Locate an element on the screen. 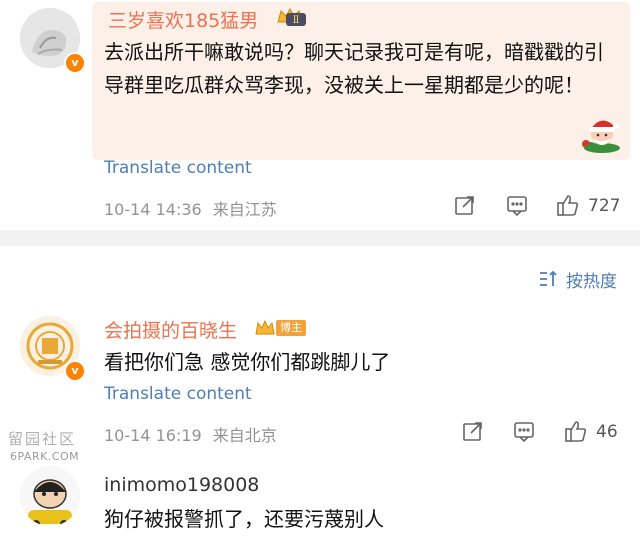  sort-by-hot-button: 按热度 is located at coordinates (591, 279).